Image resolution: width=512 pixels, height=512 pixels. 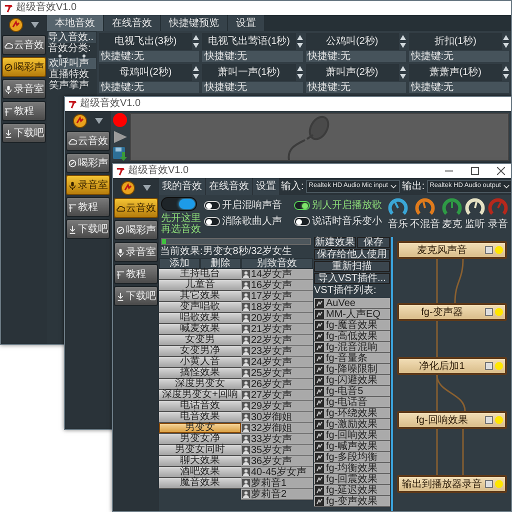 I want to click on sidebar-item: 云音效, so click(x=24, y=45).